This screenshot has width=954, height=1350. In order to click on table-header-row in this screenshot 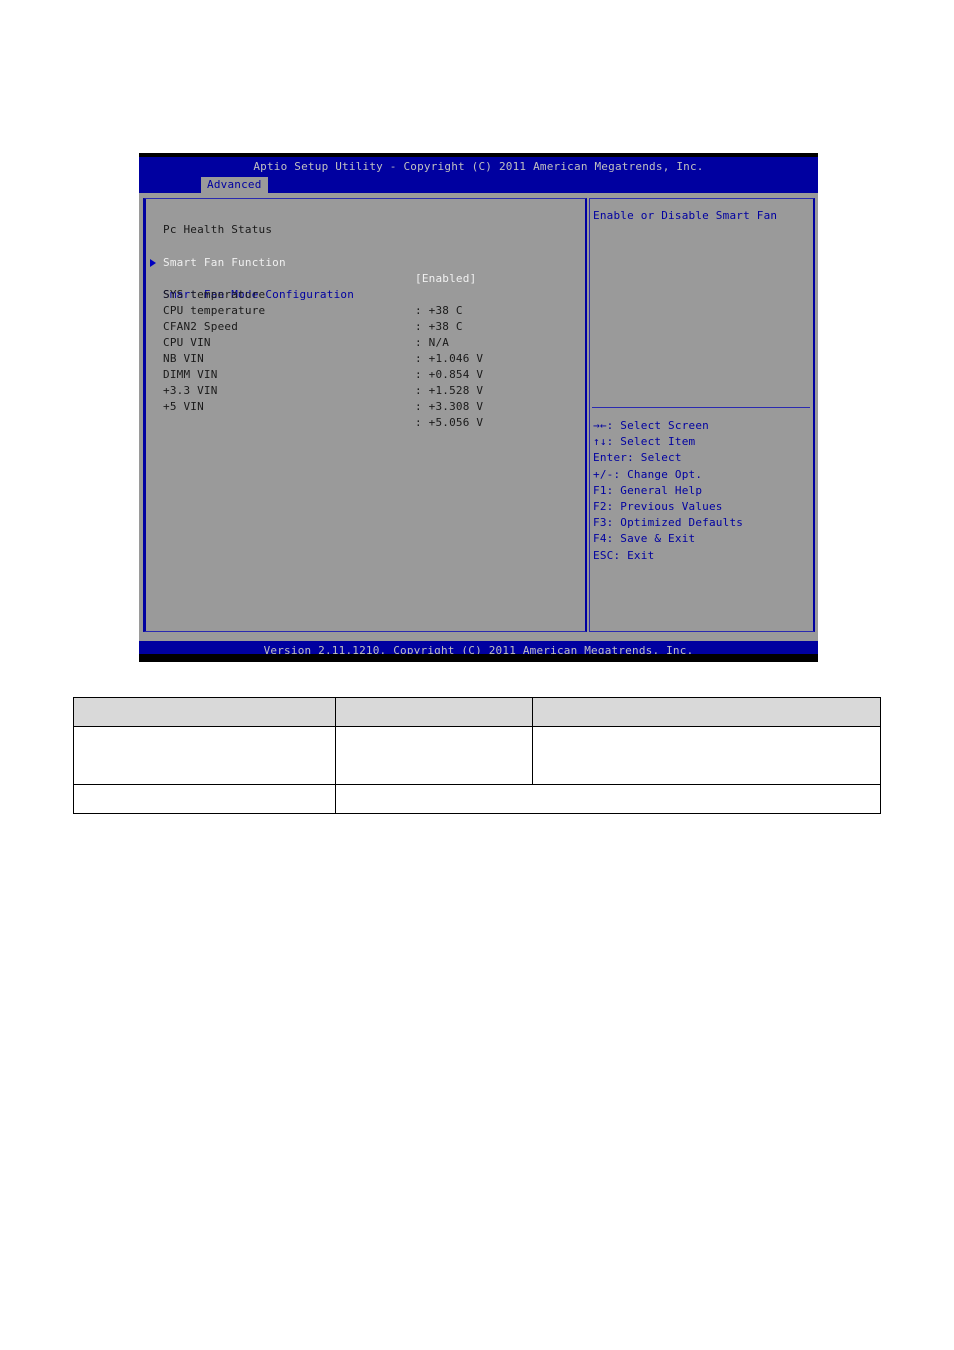, I will do `click(477, 712)`.